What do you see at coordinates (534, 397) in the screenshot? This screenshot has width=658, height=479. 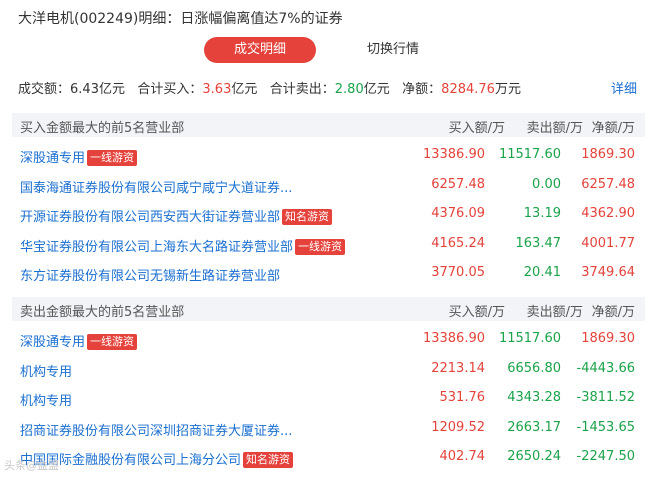 I see `sell-amount: 4343.28` at bounding box center [534, 397].